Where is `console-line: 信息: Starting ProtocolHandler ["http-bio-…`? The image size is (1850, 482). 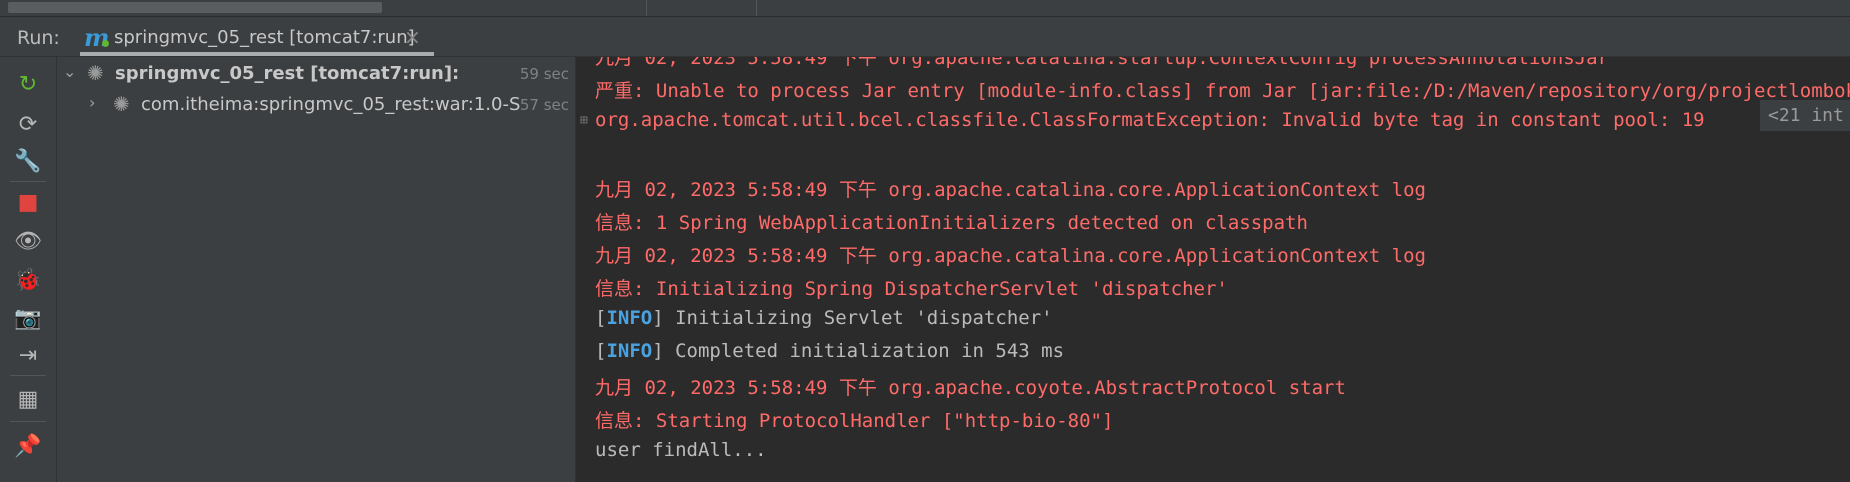 console-line: 信息: Starting ProtocolHandler ["http-bio-… is located at coordinates (854, 422).